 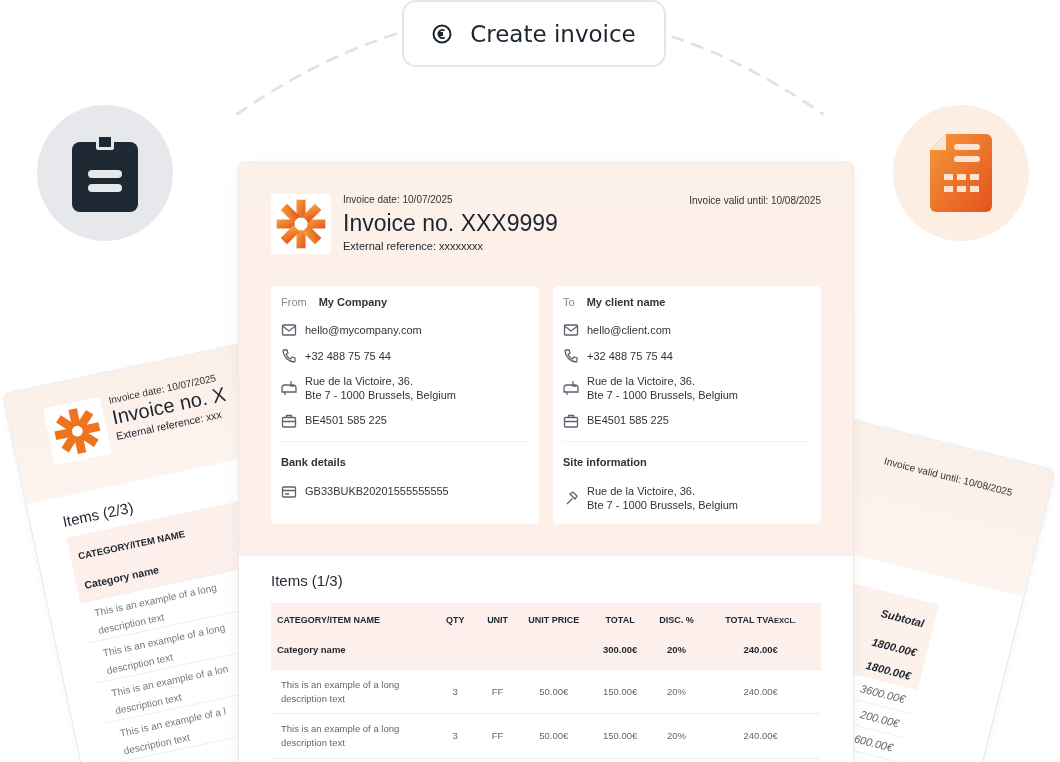 What do you see at coordinates (98, 514) in the screenshot?
I see `items-heading: Items (2/3)` at bounding box center [98, 514].